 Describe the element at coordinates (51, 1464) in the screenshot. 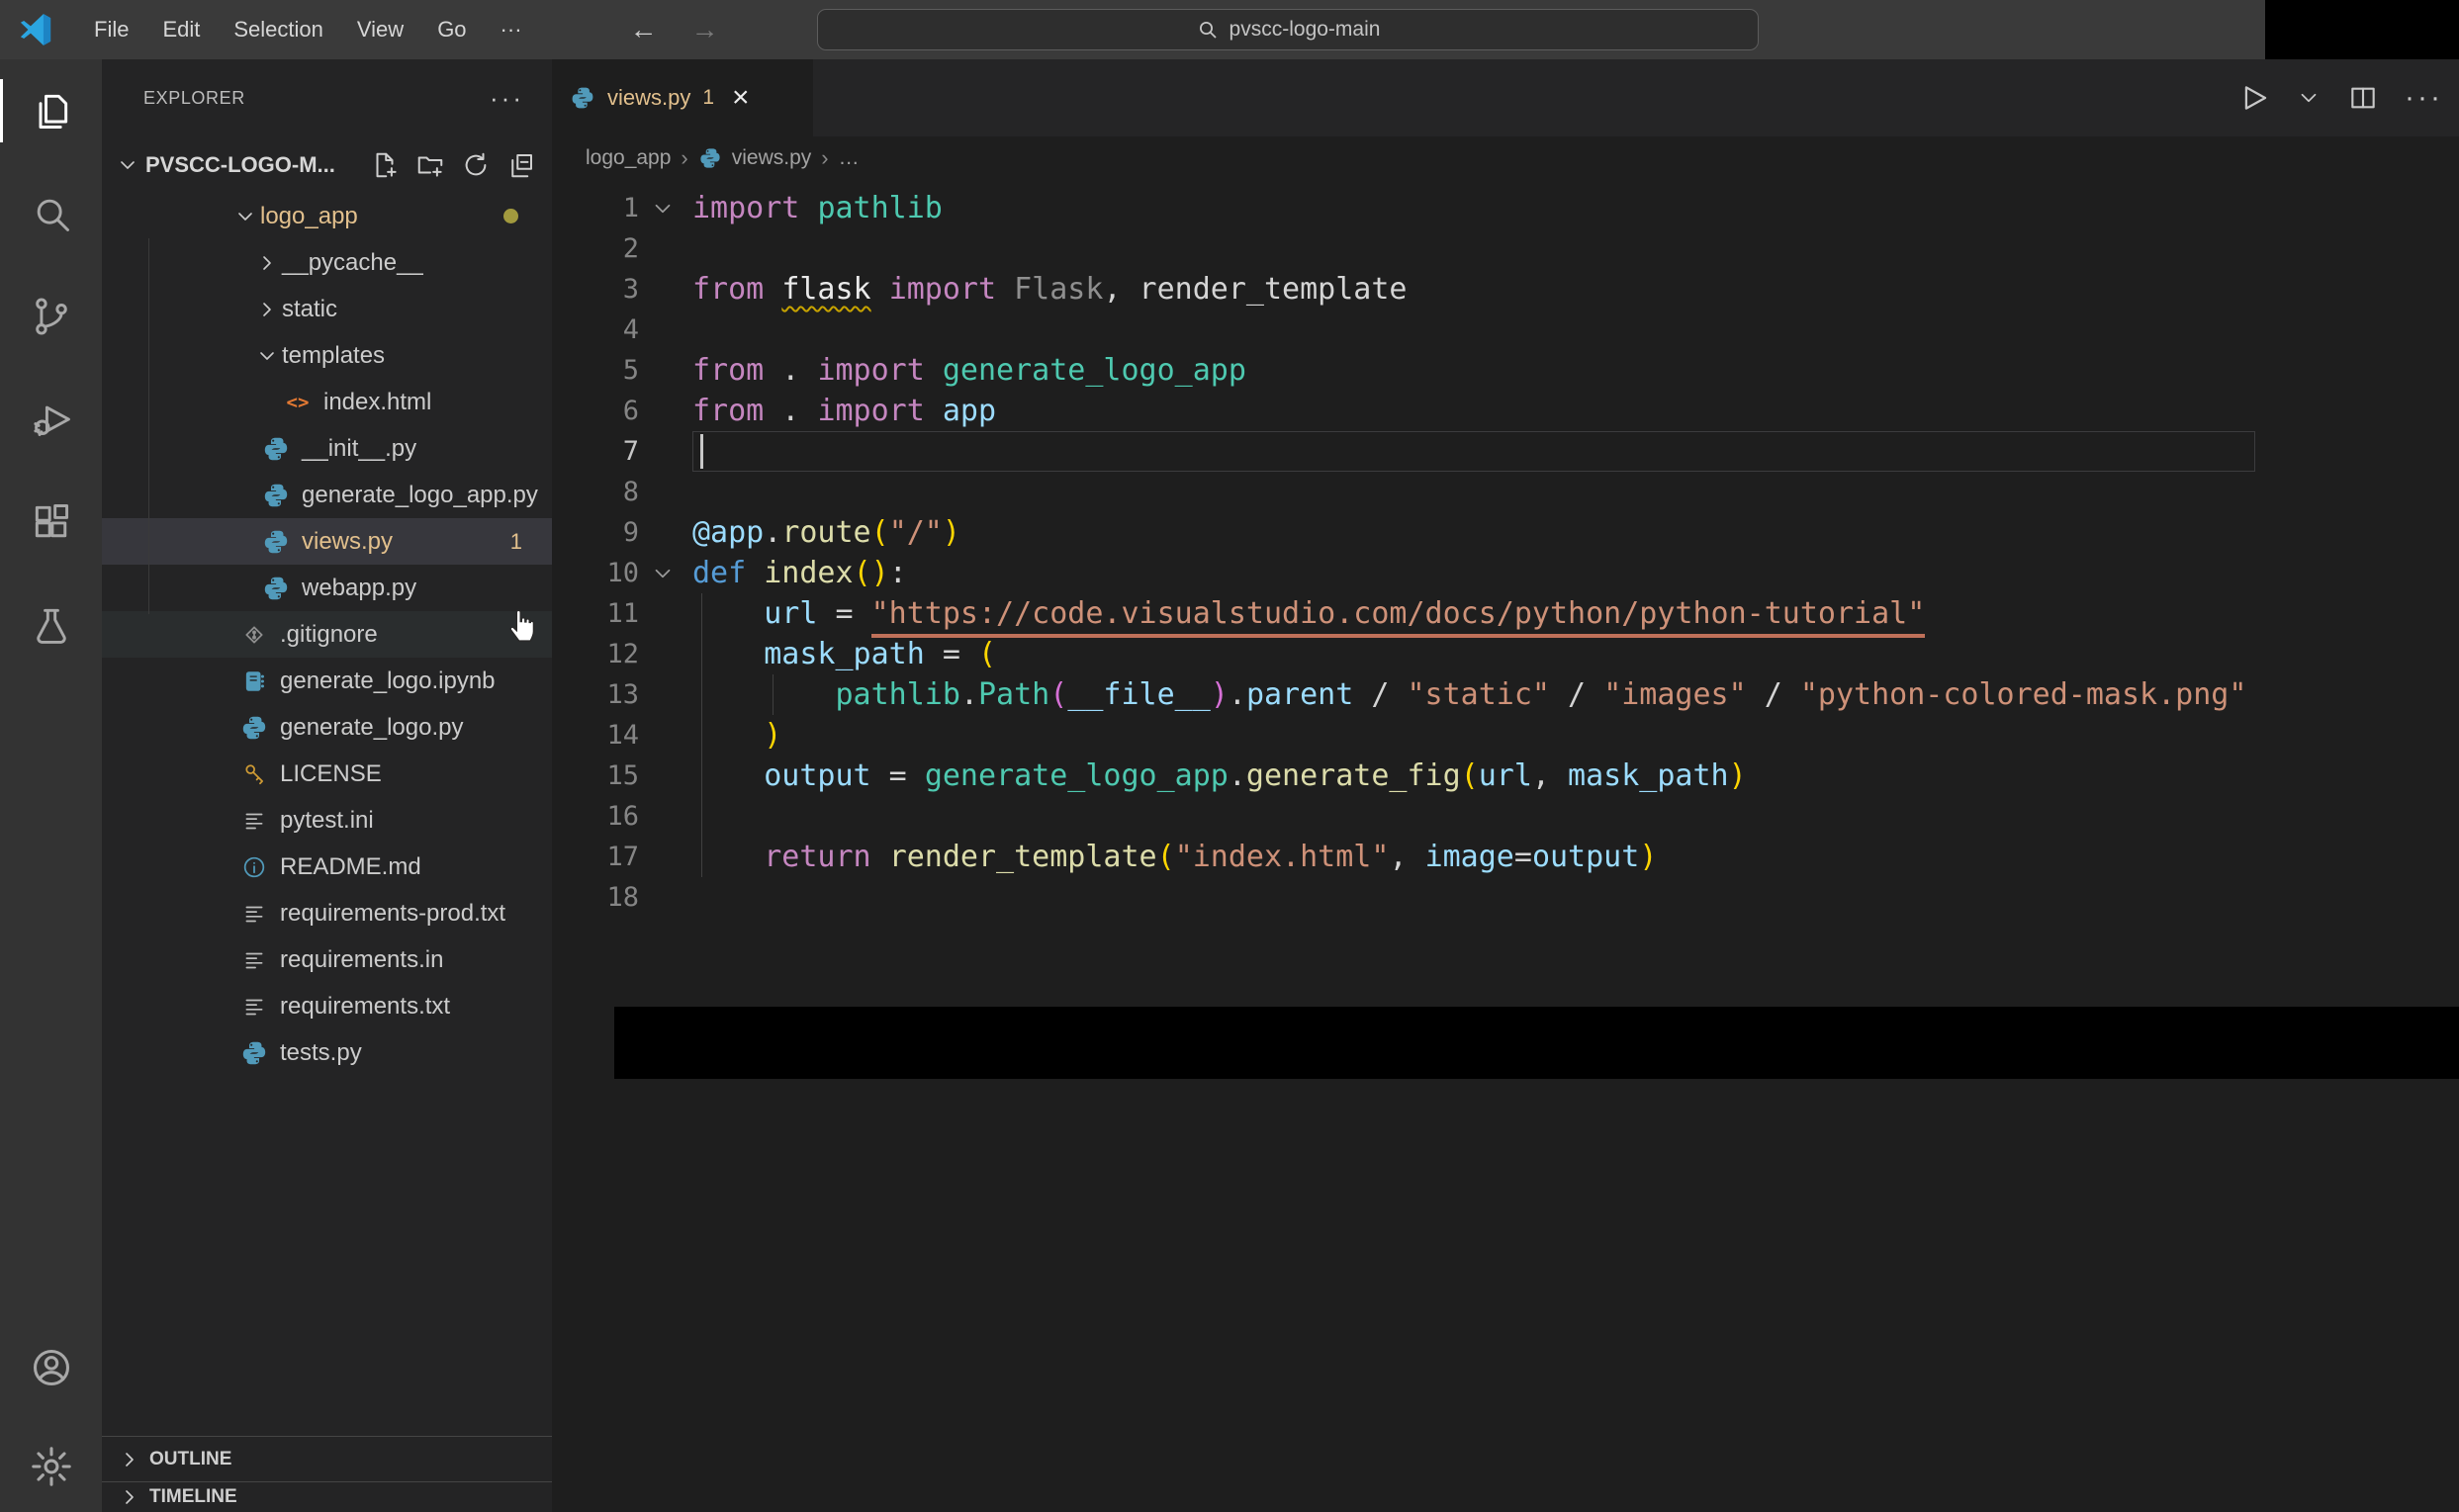

I see `activitybar-settings-button` at that location.